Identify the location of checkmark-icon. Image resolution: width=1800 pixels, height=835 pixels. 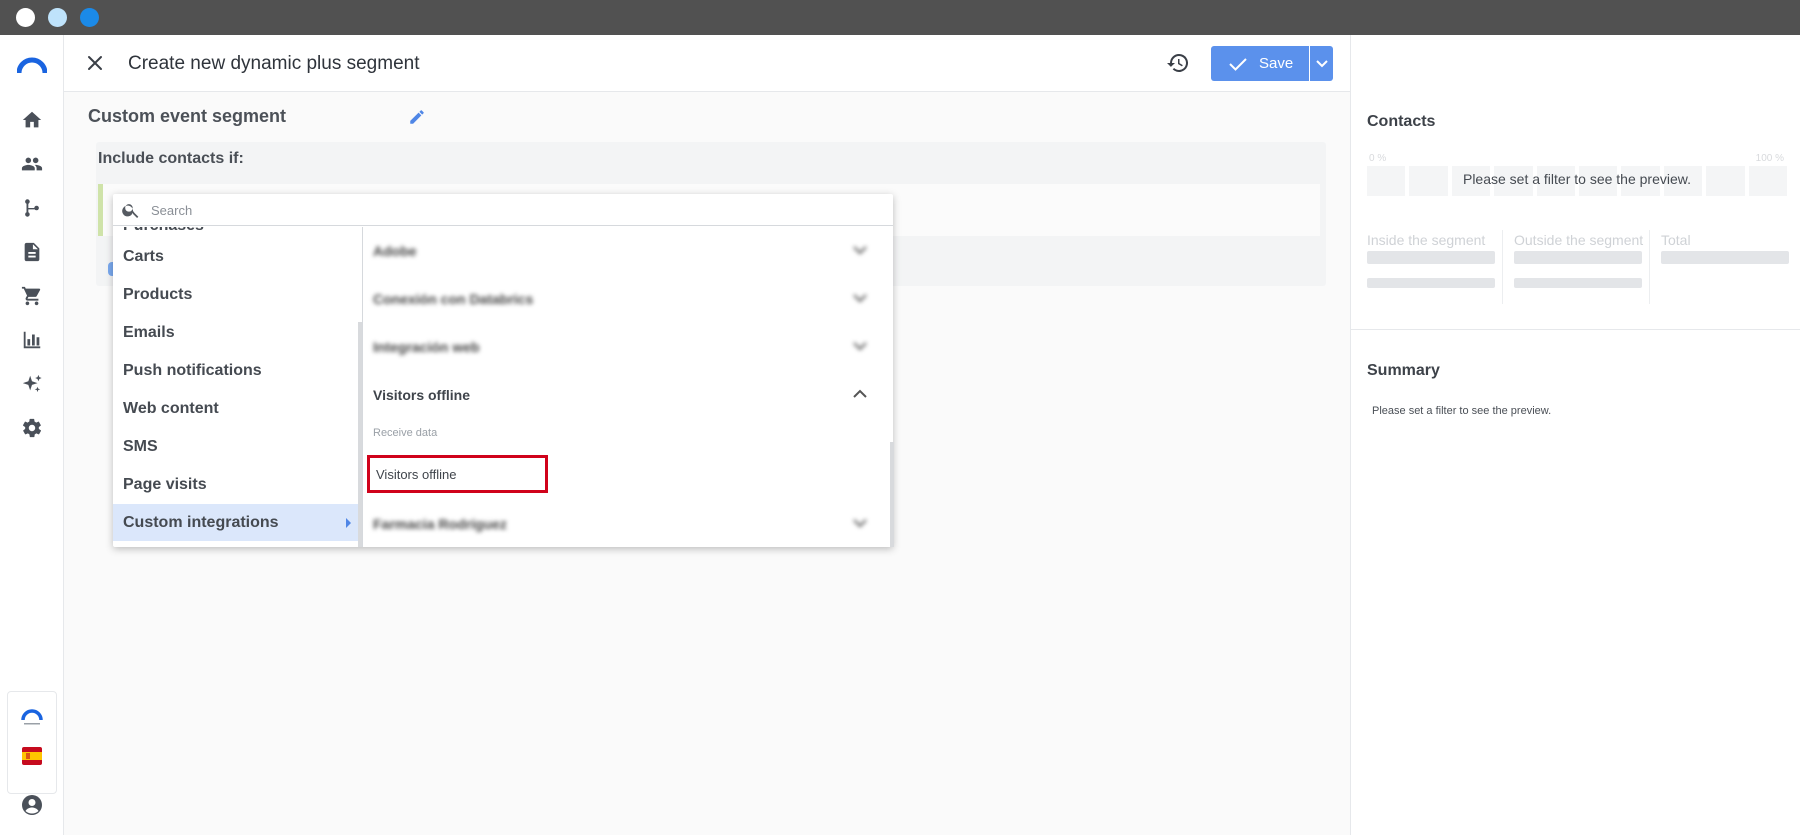
(1238, 64).